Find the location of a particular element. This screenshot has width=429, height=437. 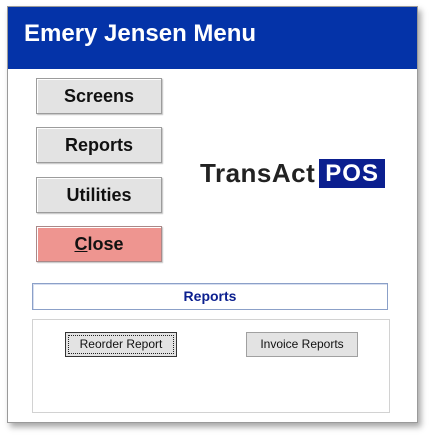

transact-pos-logo: TransAct POS is located at coordinates (292, 173).